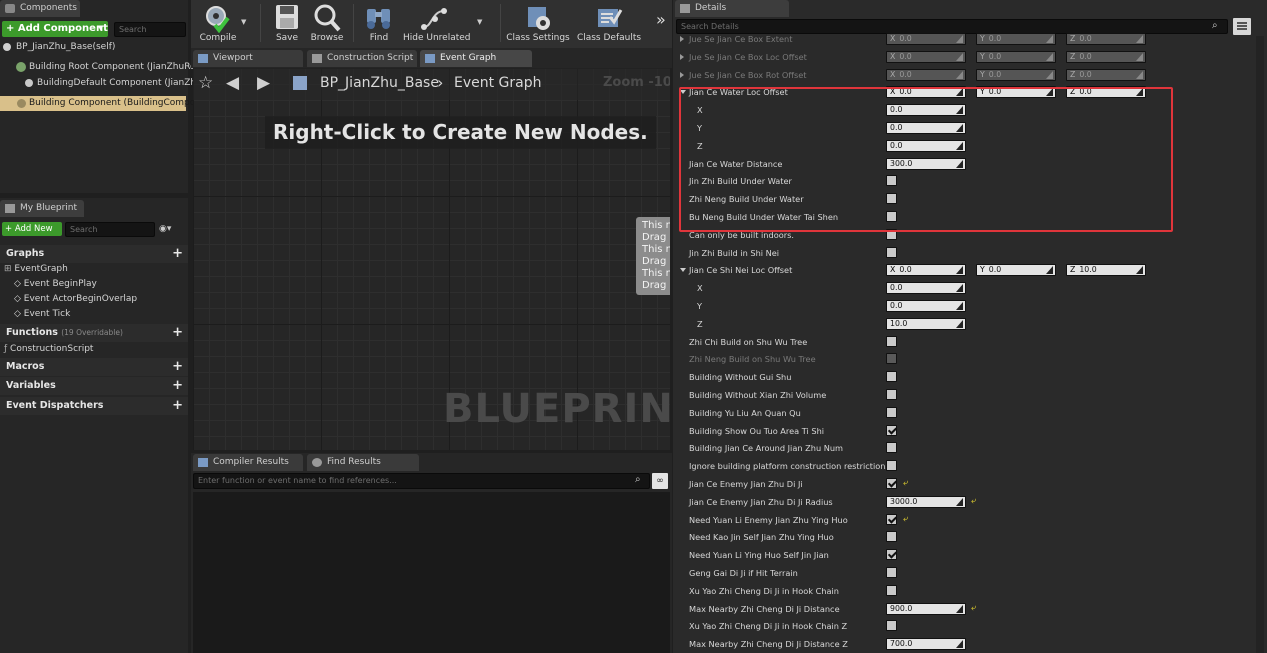 This screenshot has height=653, width=1267. What do you see at coordinates (479, 22) in the screenshot?
I see `hide-unrelated-dropdown-icon: ▼` at bounding box center [479, 22].